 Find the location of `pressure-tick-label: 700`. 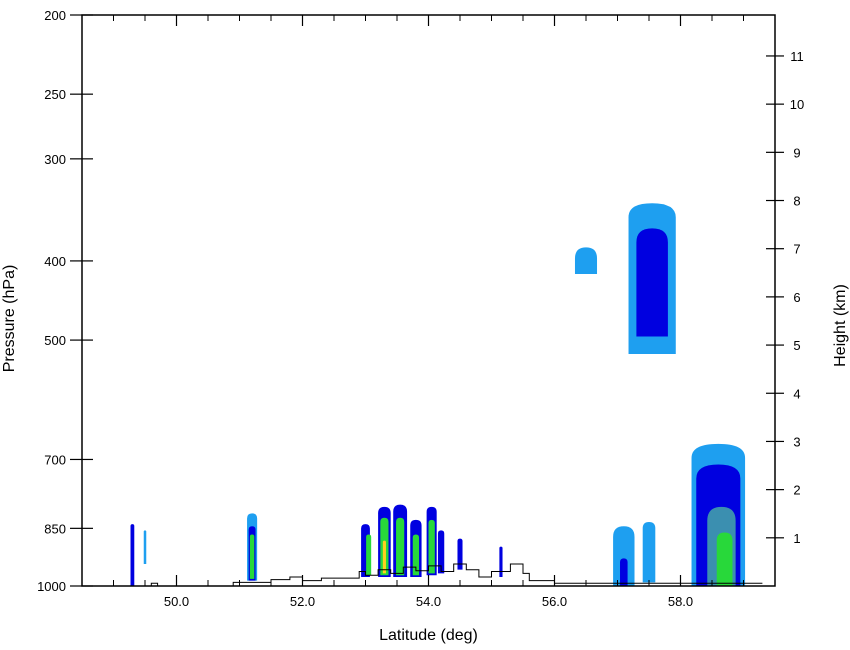

pressure-tick-label: 700 is located at coordinates (55, 459).